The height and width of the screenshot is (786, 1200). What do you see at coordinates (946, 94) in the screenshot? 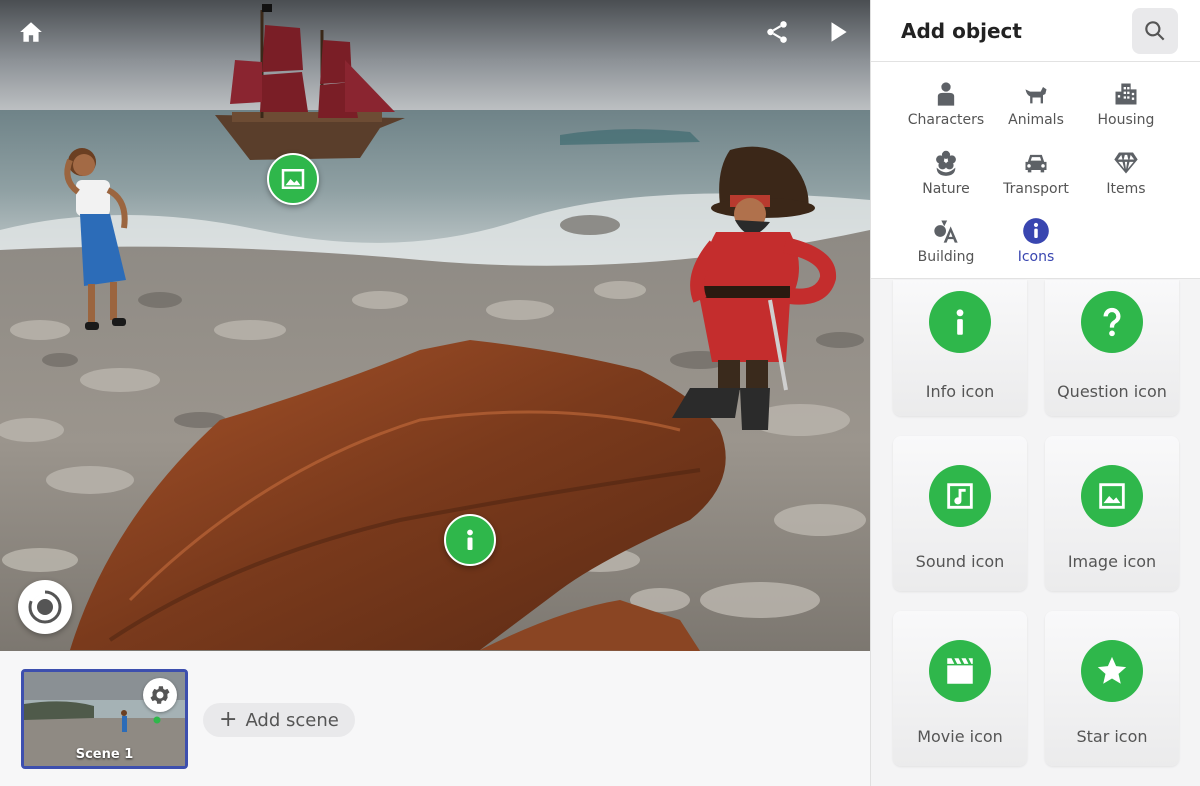
I see `person-icon` at bounding box center [946, 94].